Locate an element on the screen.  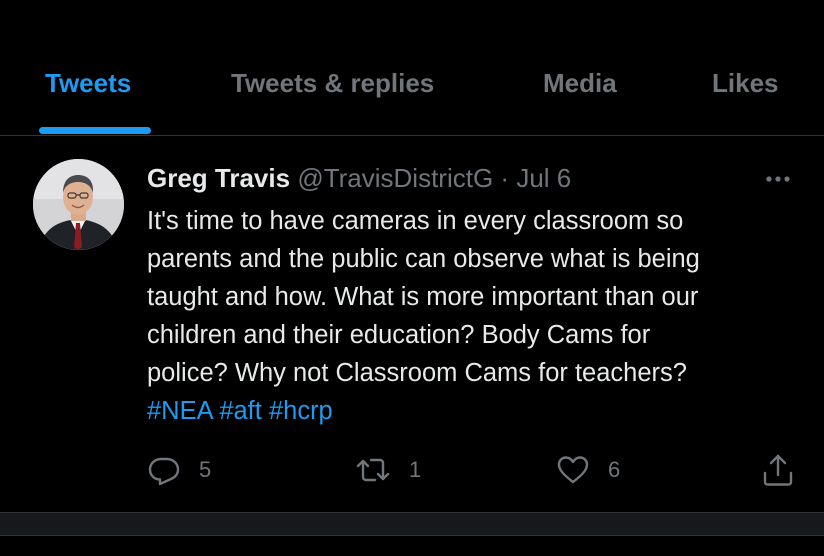
more-options-button is located at coordinates (780, 179).